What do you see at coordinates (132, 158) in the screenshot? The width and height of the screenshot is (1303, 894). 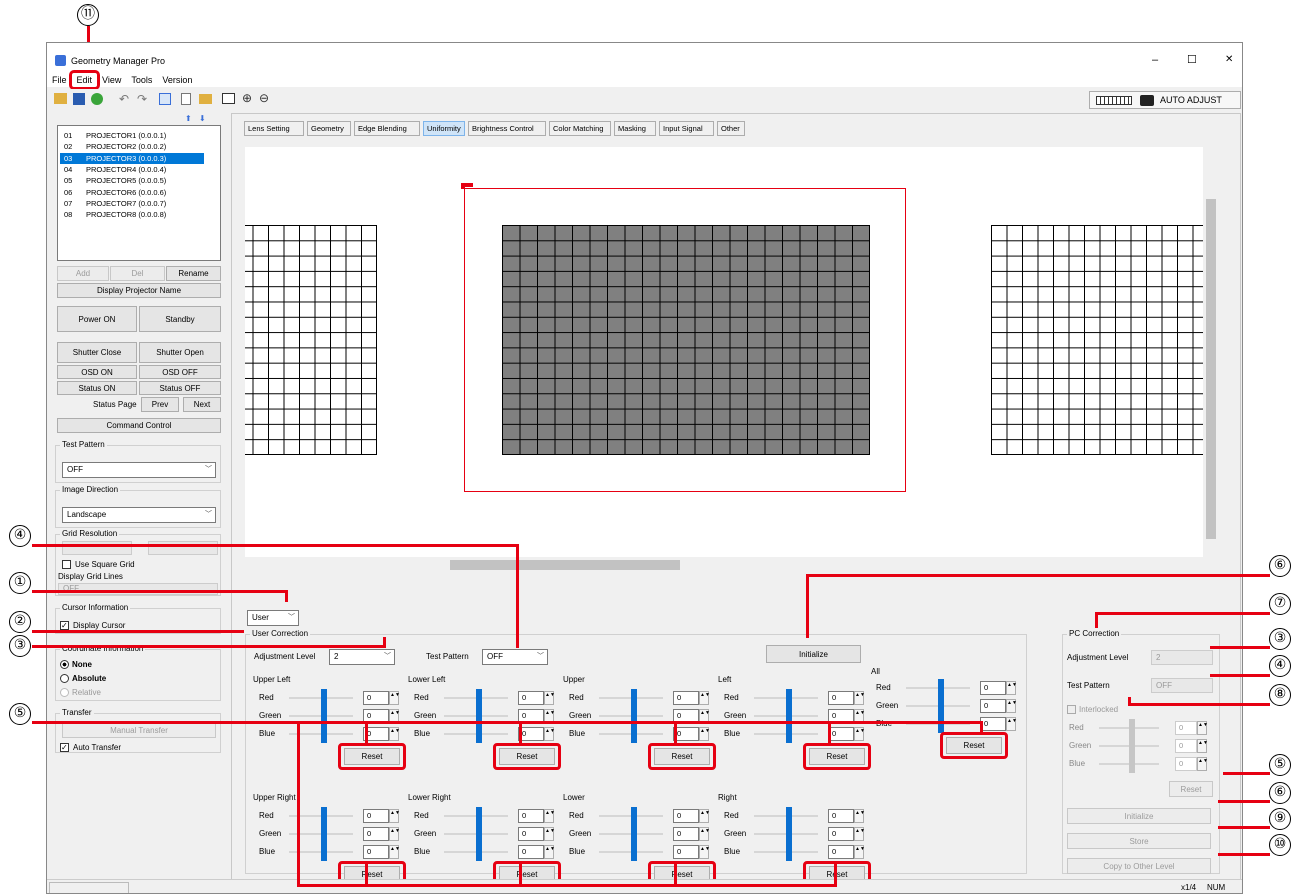 I see `projector-list-item: 03 PROJECTOR3 (0.0.0.3)` at bounding box center [132, 158].